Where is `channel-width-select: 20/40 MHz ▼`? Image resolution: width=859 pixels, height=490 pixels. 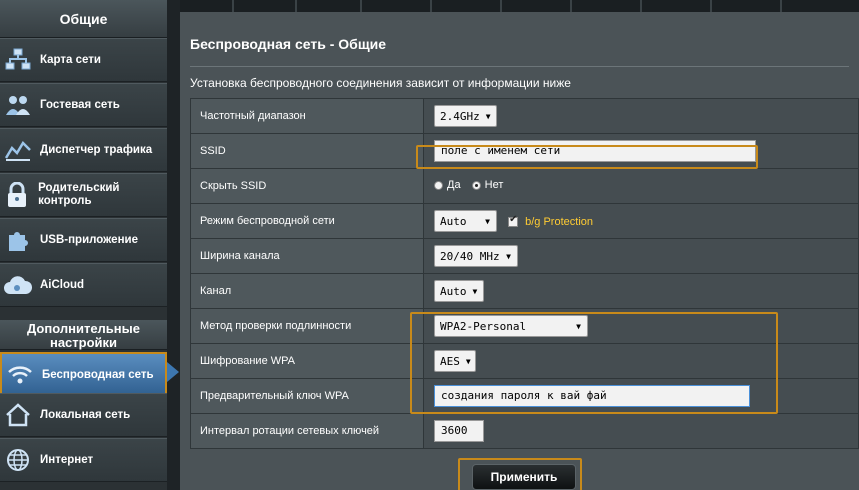 channel-width-select: 20/40 MHz ▼ is located at coordinates (476, 256).